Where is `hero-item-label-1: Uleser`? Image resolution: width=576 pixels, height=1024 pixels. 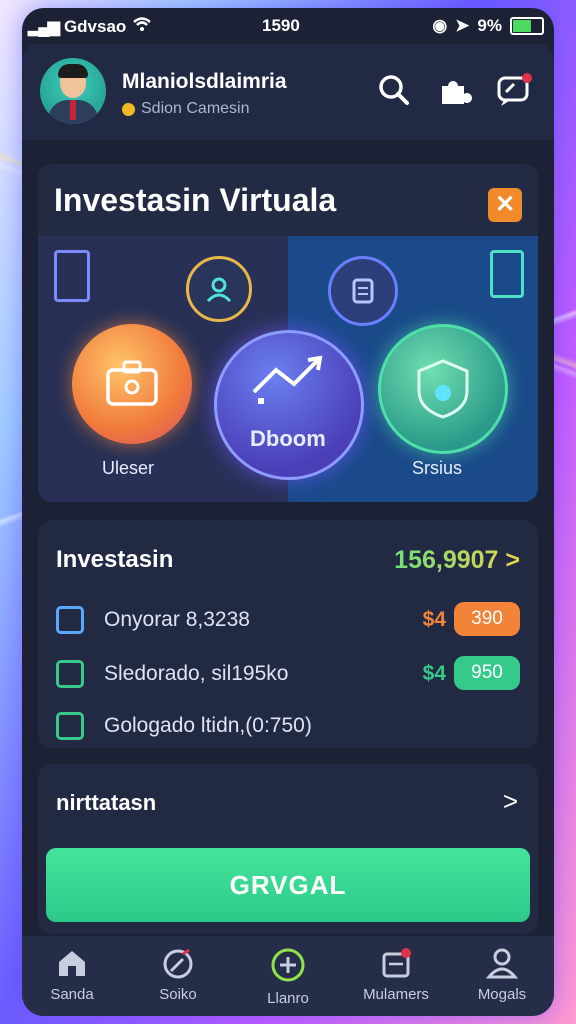
hero-item-label-1: Uleser is located at coordinates (128, 468).